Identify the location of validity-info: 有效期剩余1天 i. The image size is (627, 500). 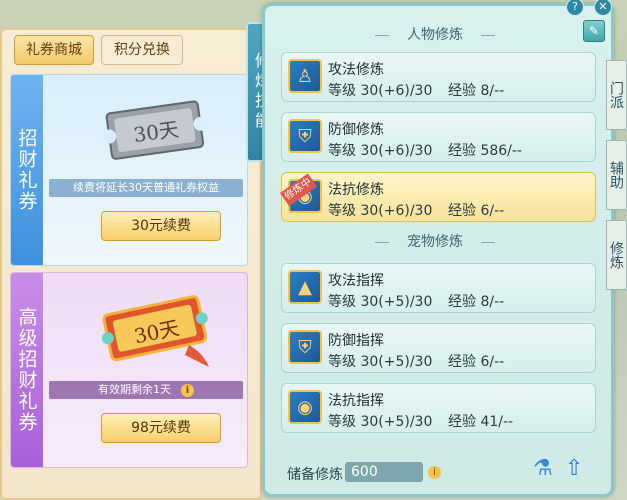
(146, 390).